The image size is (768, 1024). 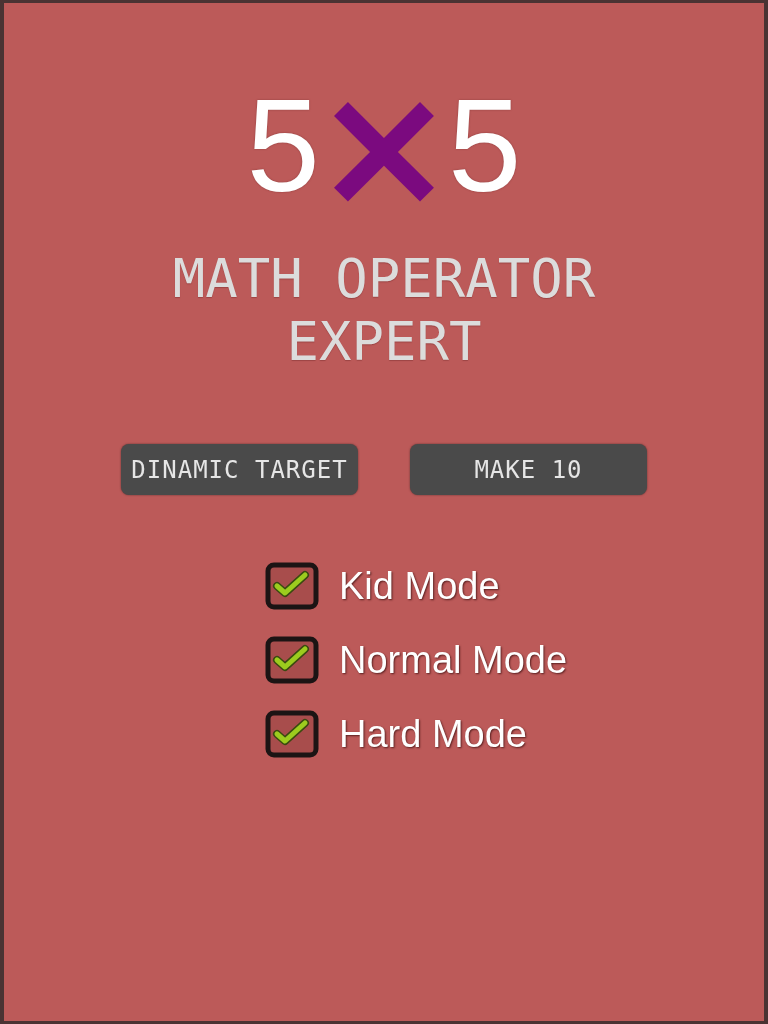 I want to click on game-mode-button: DINAMIC TARGET, so click(x=239, y=469).